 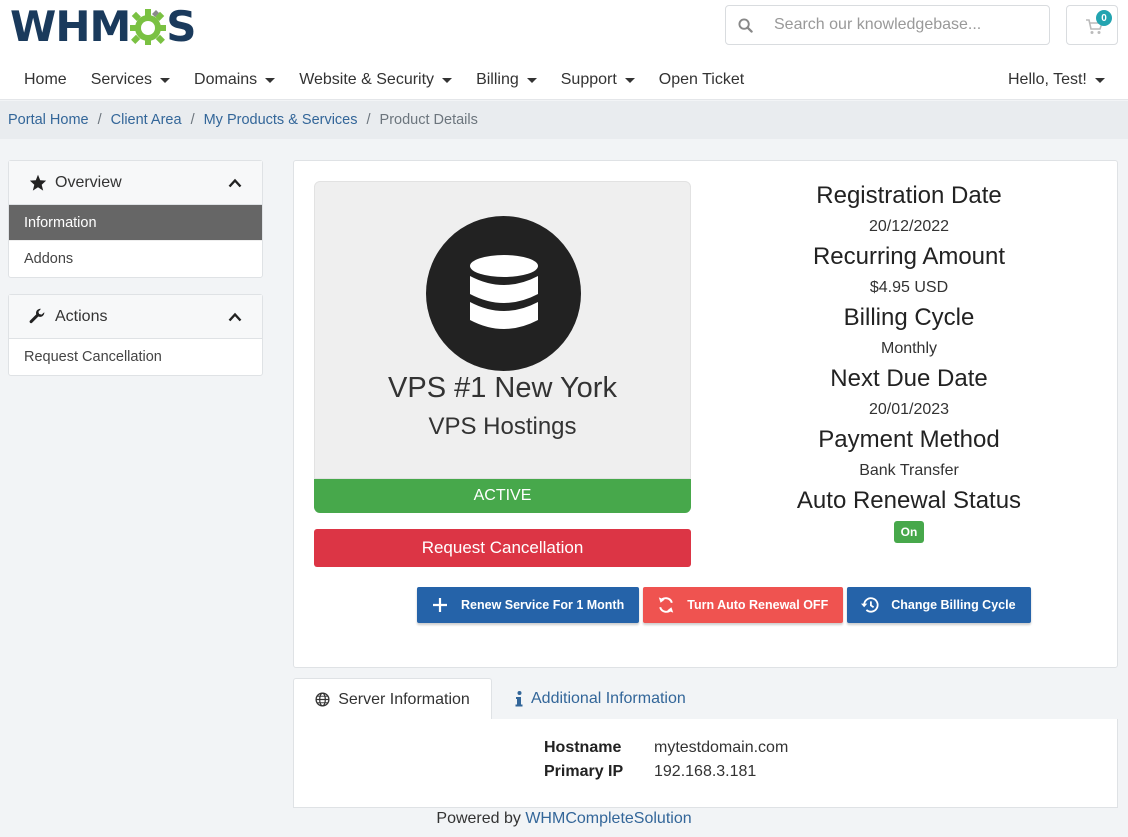 I want to click on auto-renewal-status-label: Auto Renewal Status, so click(x=909, y=500).